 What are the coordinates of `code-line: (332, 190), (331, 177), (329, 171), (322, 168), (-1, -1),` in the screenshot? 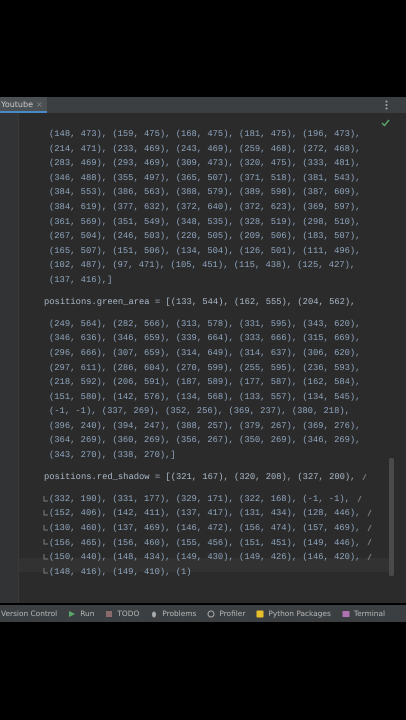 It's located at (199, 499).